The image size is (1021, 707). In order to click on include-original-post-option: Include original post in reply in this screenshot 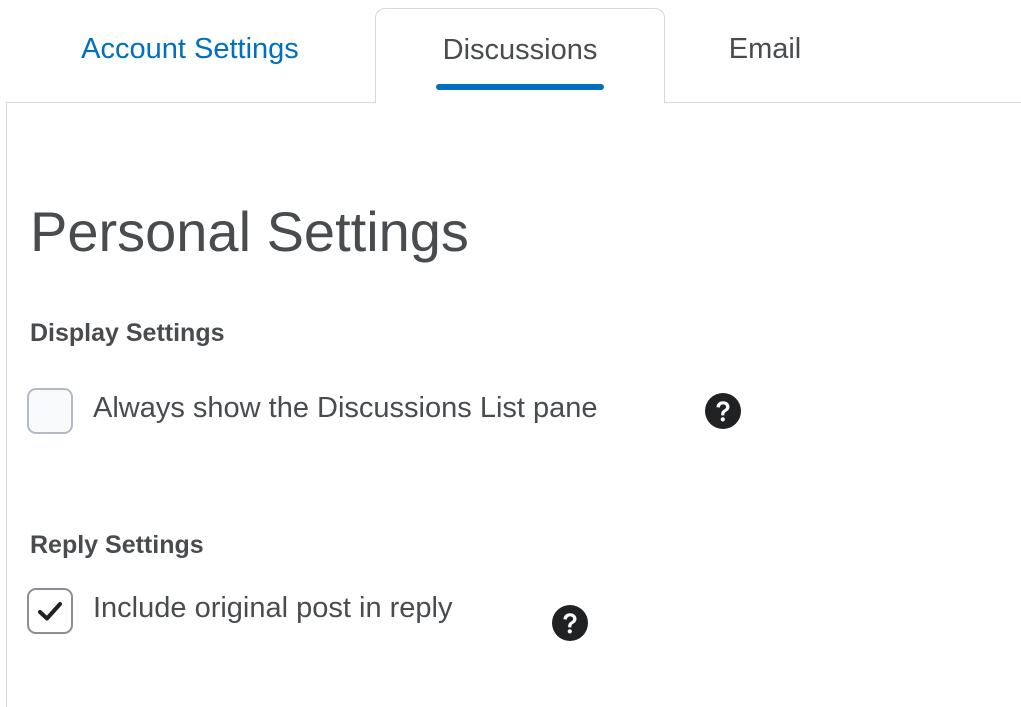, I will do `click(239, 611)`.